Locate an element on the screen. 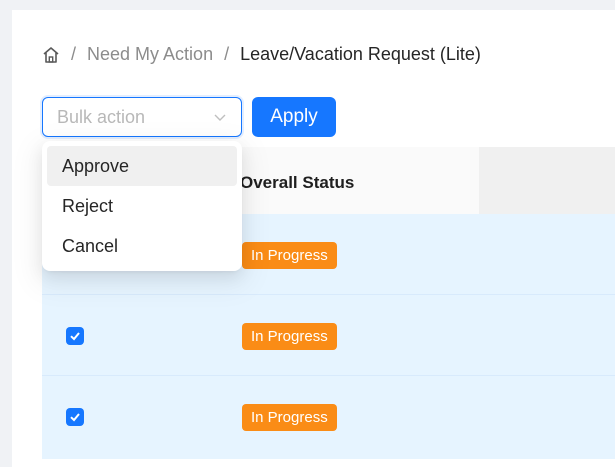  option-reject: Reject is located at coordinates (142, 206).